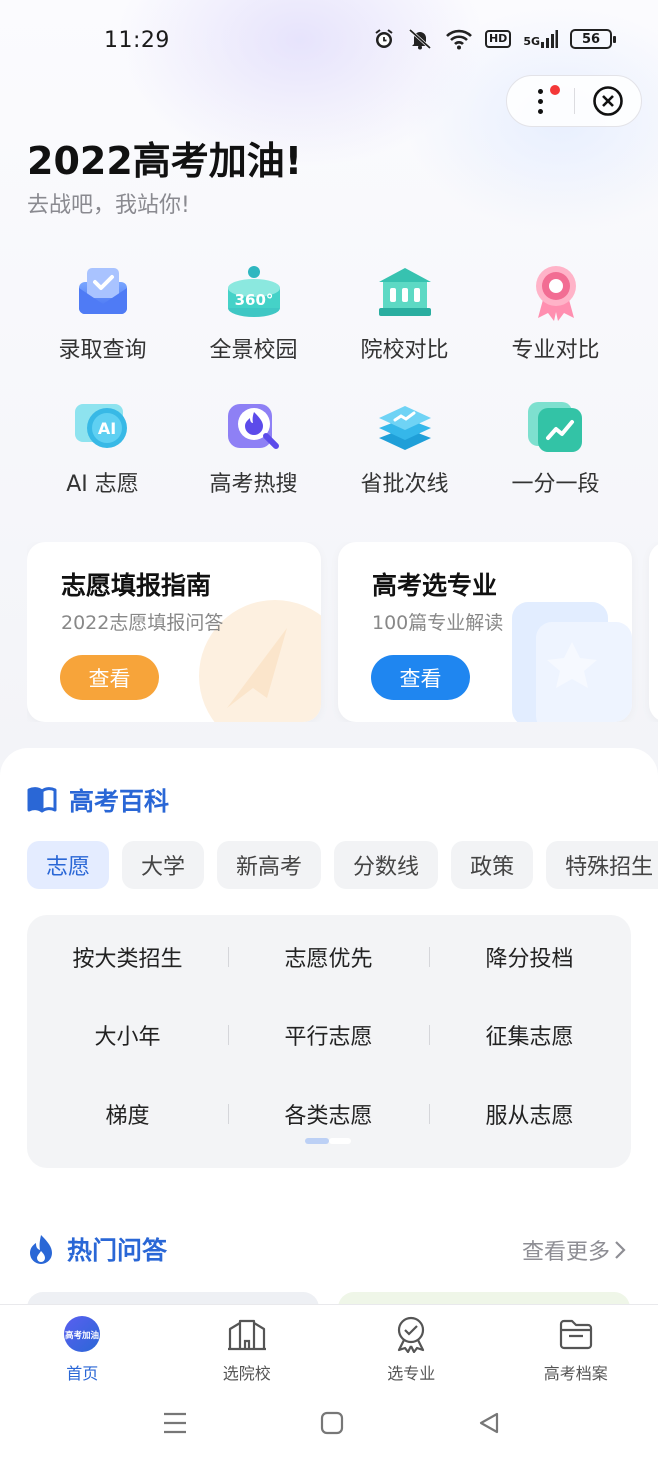  I want to click on notification-dot, so click(555, 90).